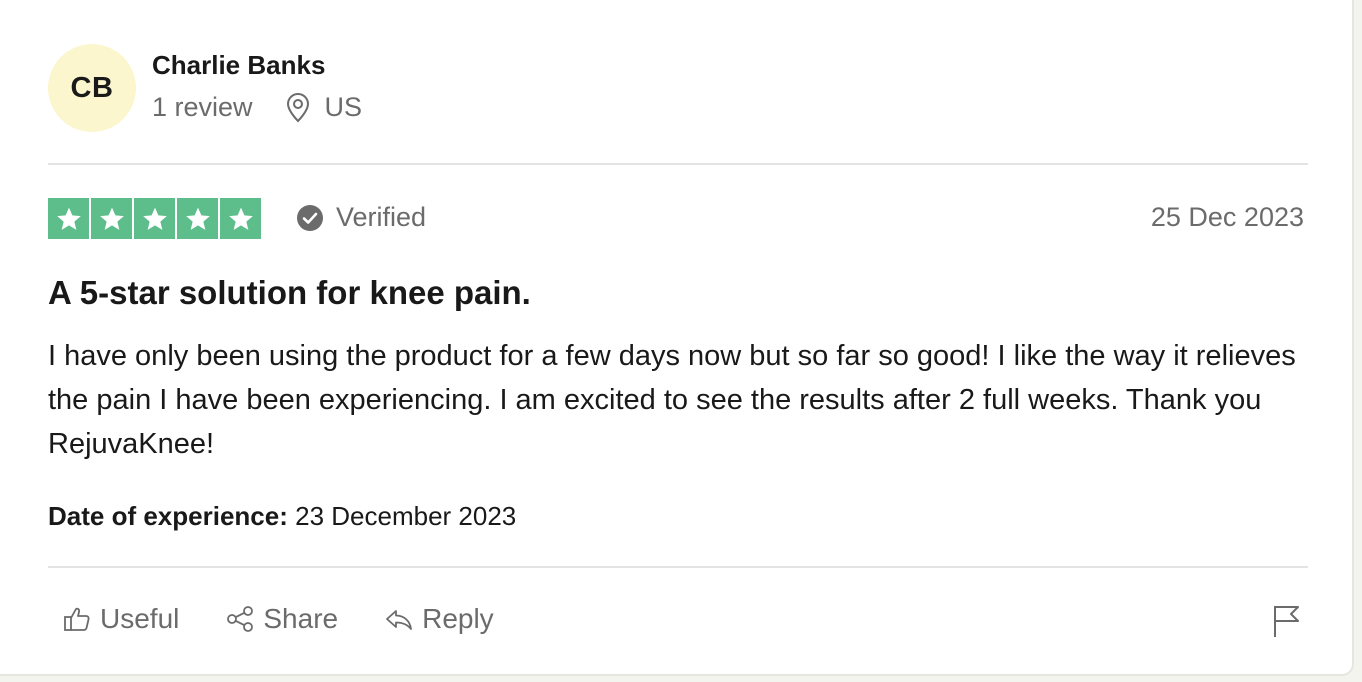 The width and height of the screenshot is (1362, 682). I want to click on verified-badge: Verified, so click(361, 217).